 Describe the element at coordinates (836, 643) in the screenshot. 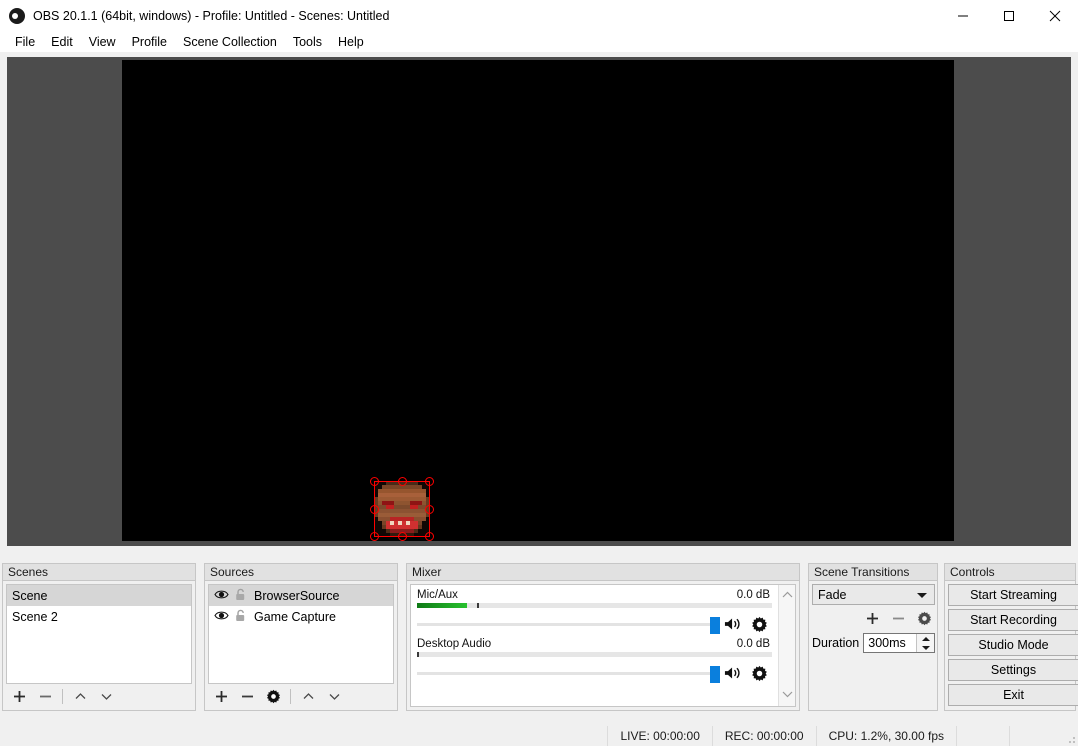

I see `duration-label: Duration` at that location.